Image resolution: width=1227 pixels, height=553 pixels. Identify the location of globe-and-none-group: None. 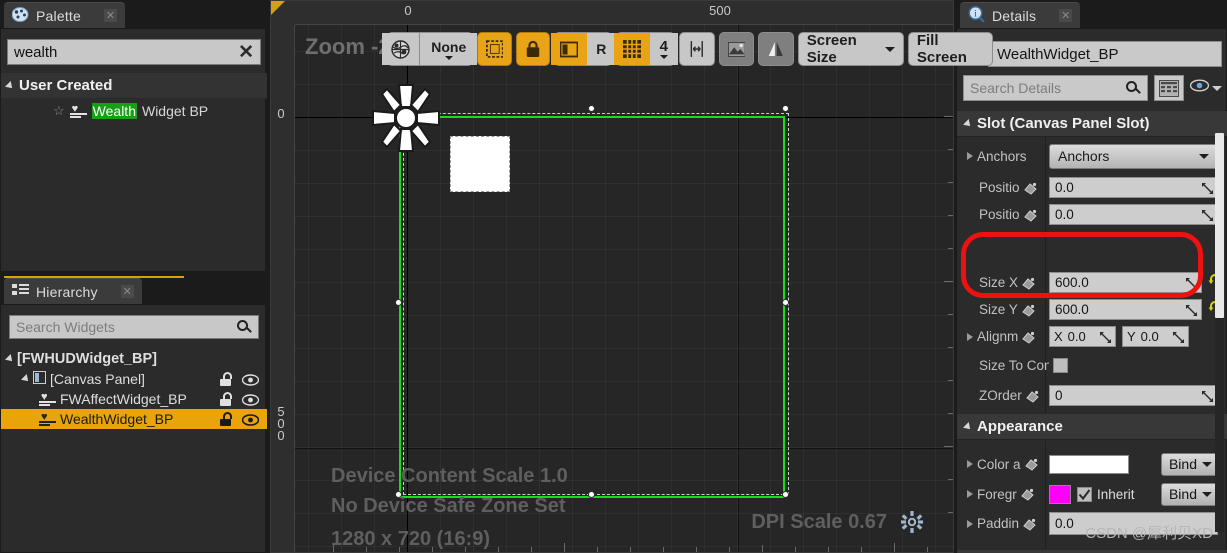
(430, 49).